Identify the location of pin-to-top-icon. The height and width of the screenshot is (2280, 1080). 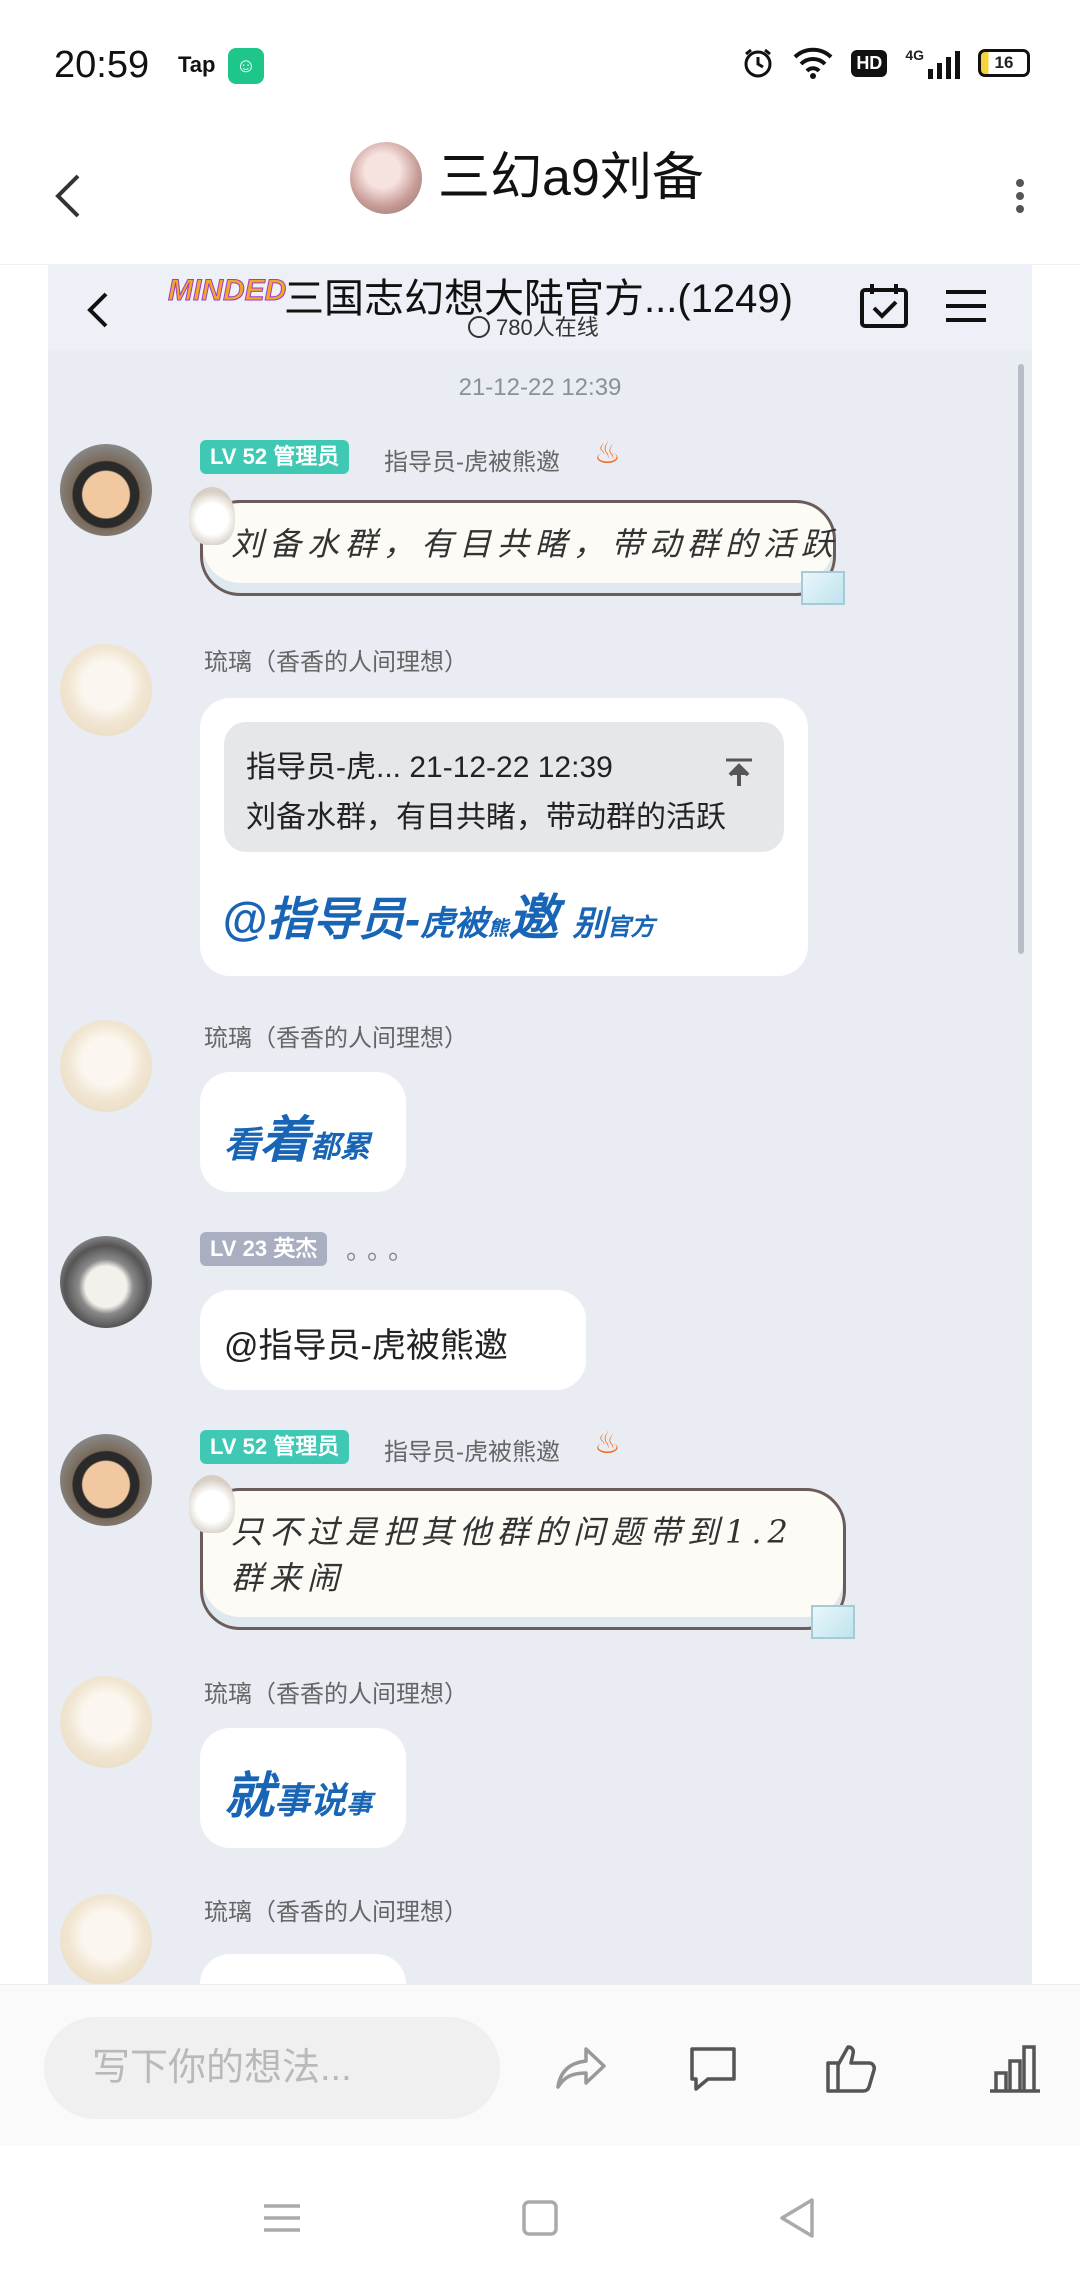
(739, 772).